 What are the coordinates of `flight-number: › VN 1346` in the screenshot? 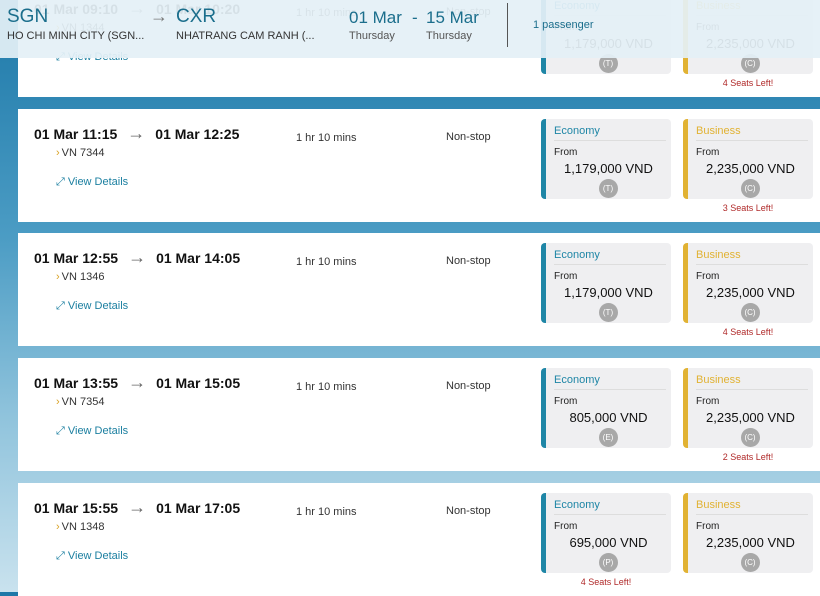 It's located at (80, 277).